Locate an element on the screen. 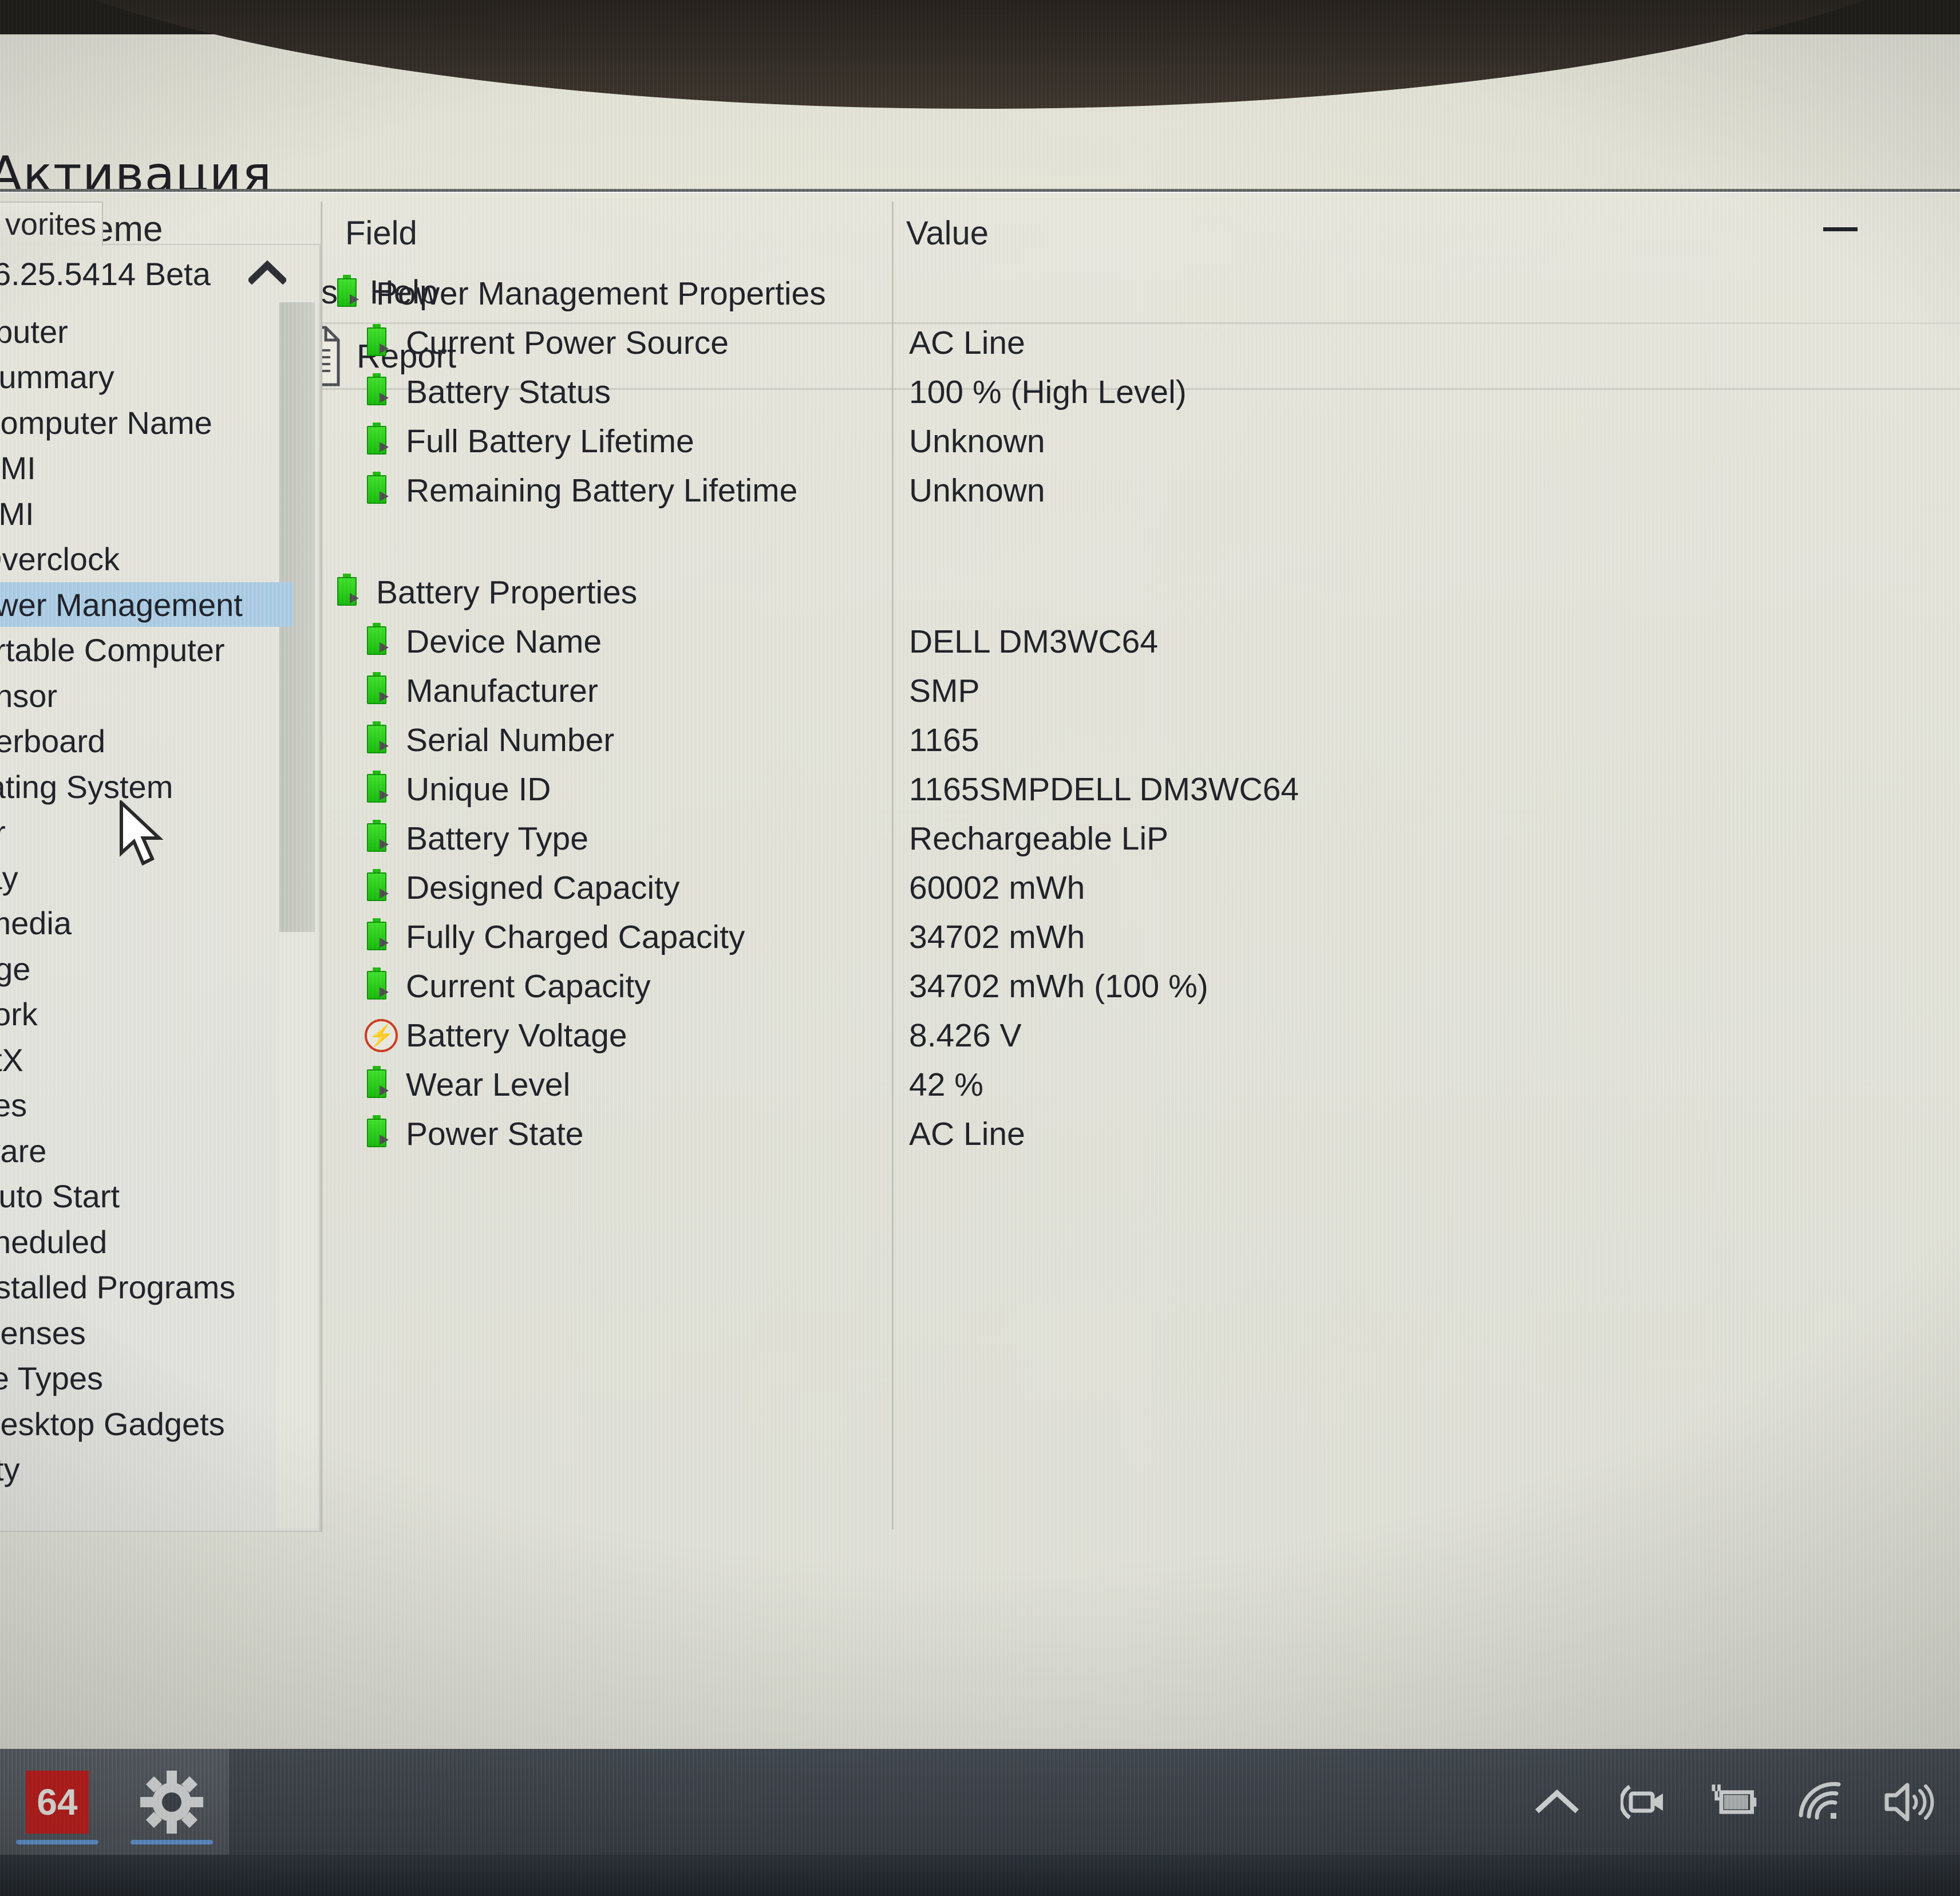 The height and width of the screenshot is (1896, 1960). aida64-taskbar-button: 64 is located at coordinates (57, 1802).